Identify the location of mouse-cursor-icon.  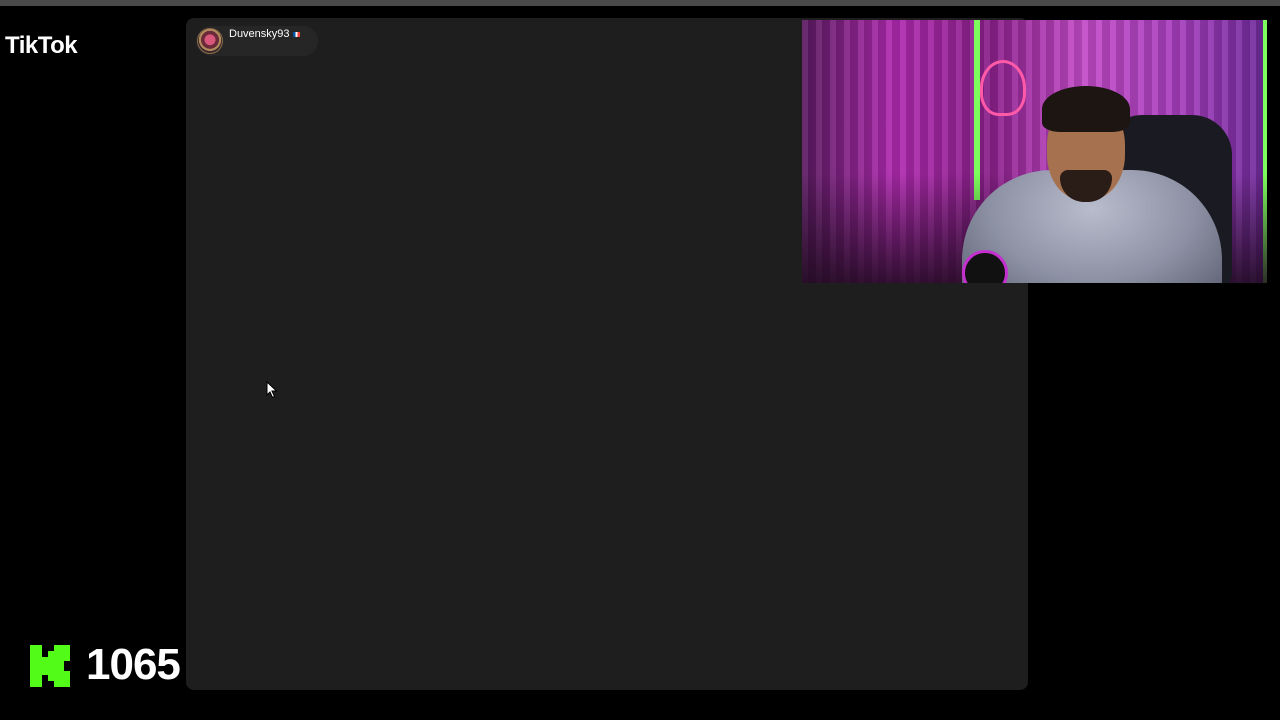
(272, 390).